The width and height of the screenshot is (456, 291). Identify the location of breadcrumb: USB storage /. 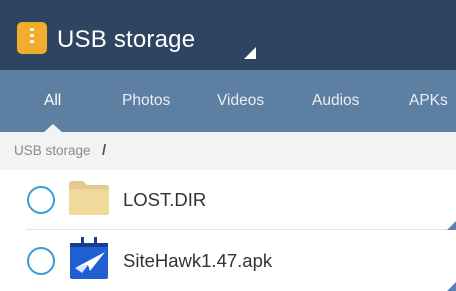
(228, 151).